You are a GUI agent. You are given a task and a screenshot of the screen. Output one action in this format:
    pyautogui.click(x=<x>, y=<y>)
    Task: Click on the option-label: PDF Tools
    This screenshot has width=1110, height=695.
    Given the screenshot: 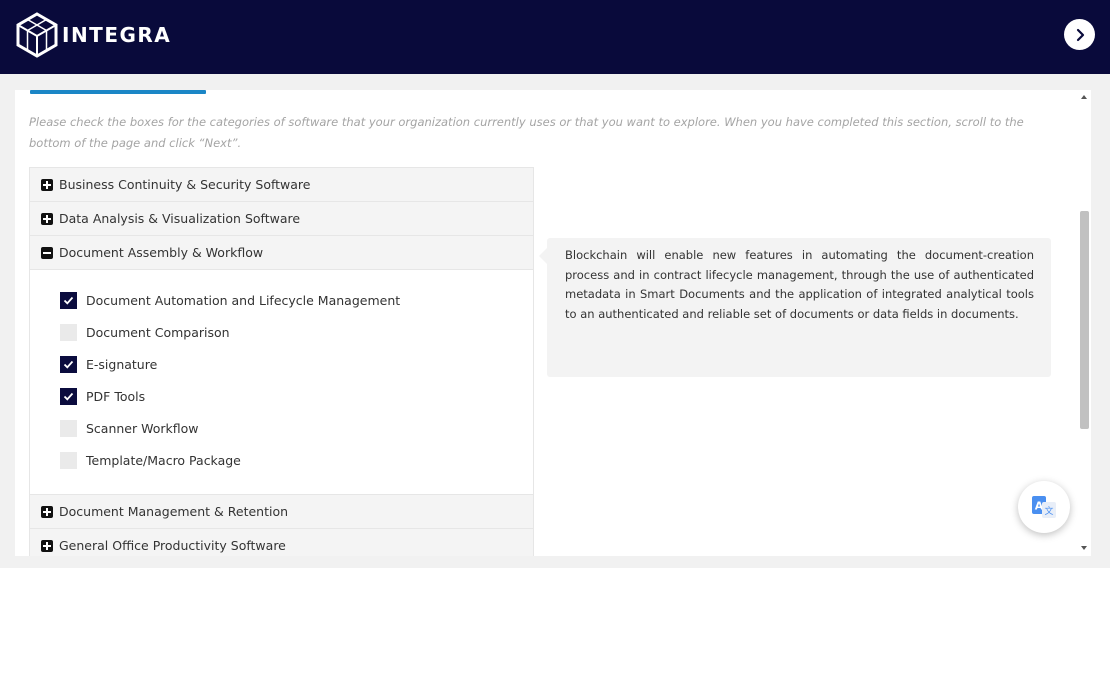 What is the action you would take?
    pyautogui.click(x=116, y=396)
    